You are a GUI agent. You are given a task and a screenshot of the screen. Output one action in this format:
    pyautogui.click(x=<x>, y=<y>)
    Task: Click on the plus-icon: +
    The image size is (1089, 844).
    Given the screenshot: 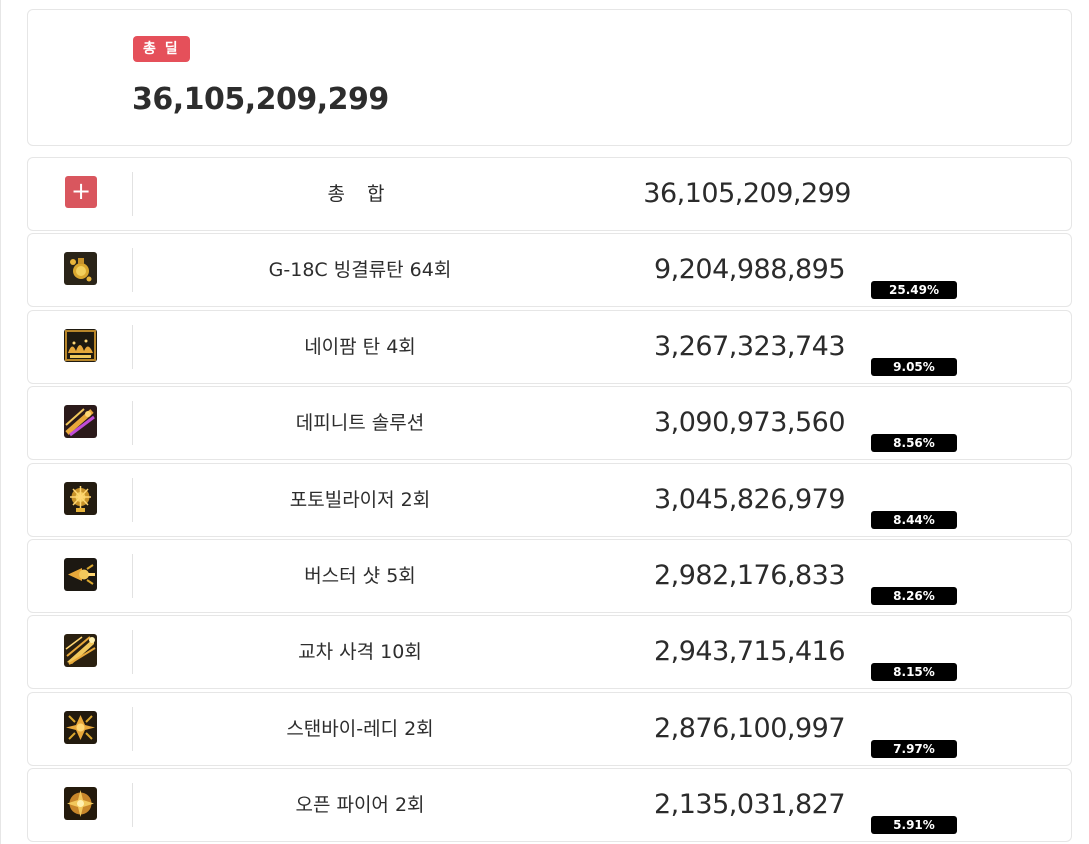 What is the action you would take?
    pyautogui.click(x=81, y=192)
    